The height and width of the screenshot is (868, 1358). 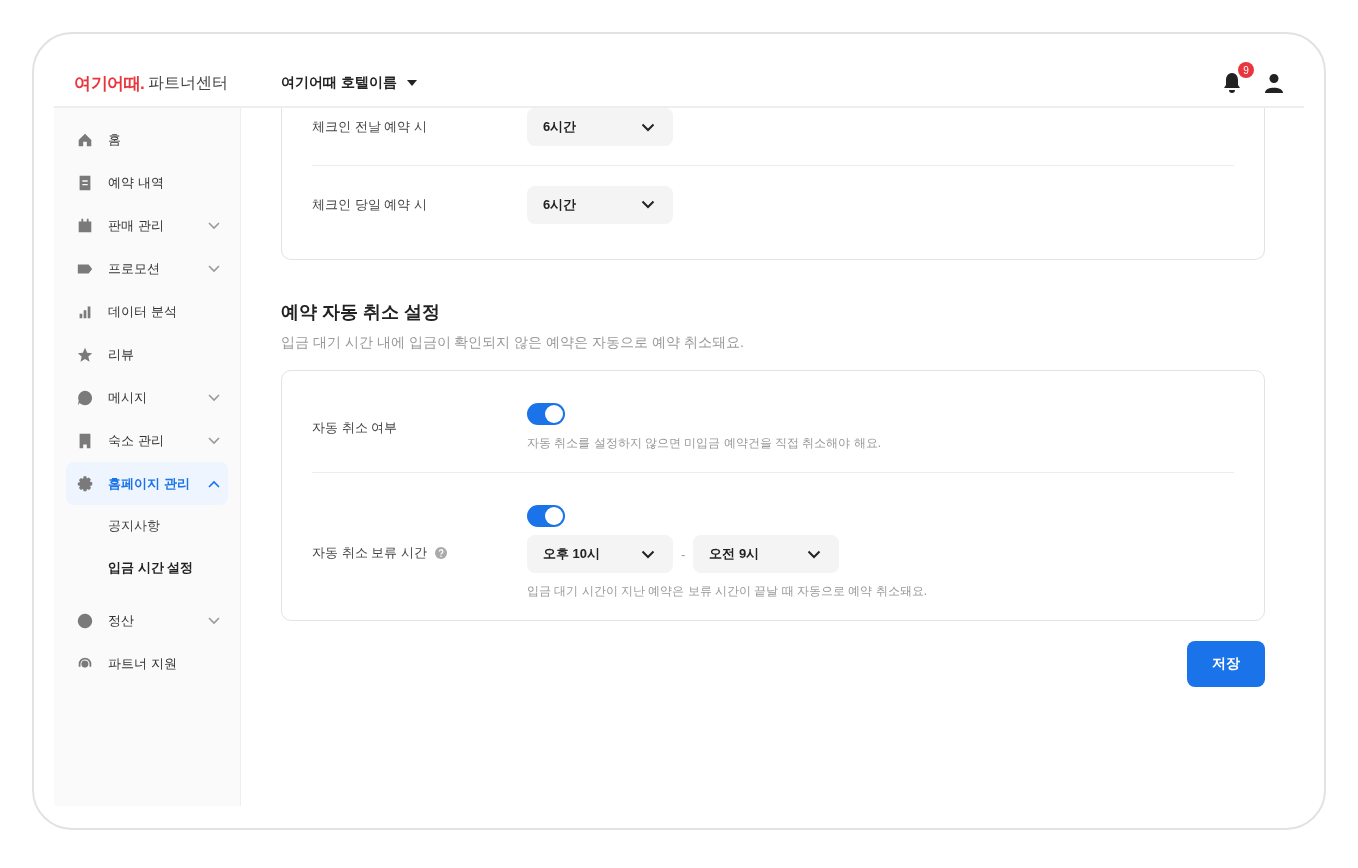 I want to click on sidebar-item: 메시지, so click(x=147, y=397).